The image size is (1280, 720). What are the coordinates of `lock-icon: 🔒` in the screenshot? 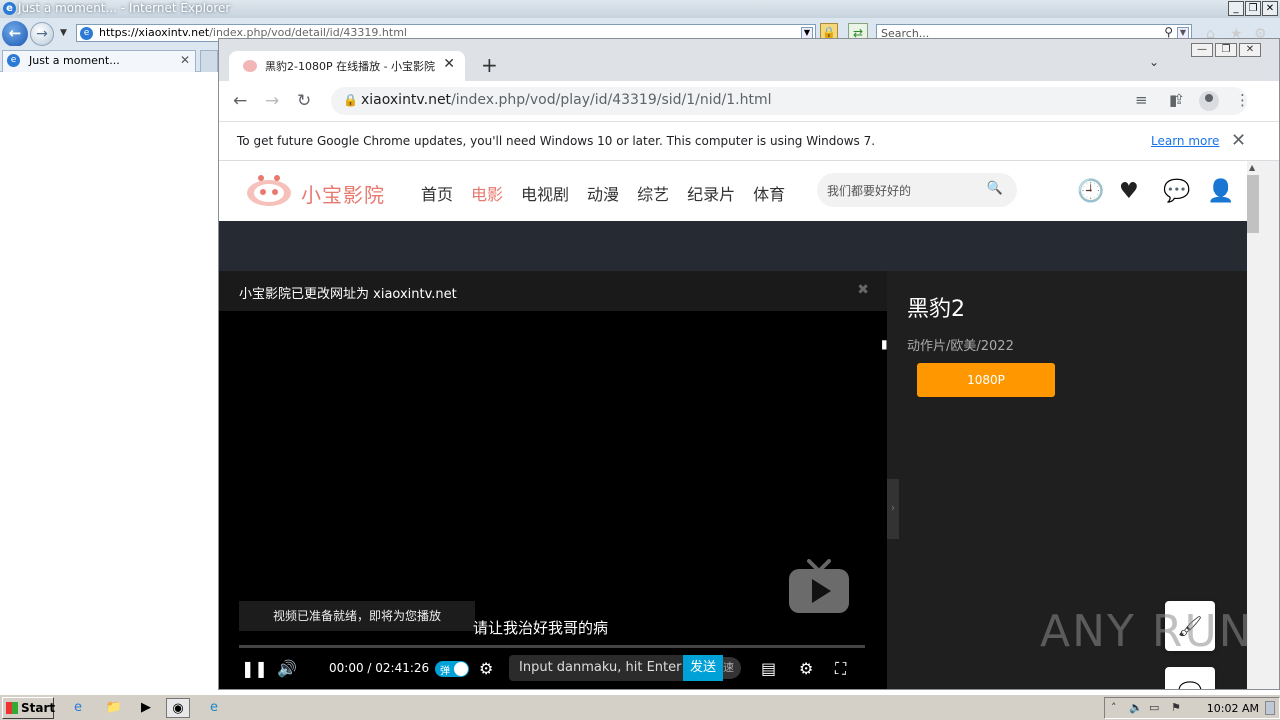 It's located at (350, 100).